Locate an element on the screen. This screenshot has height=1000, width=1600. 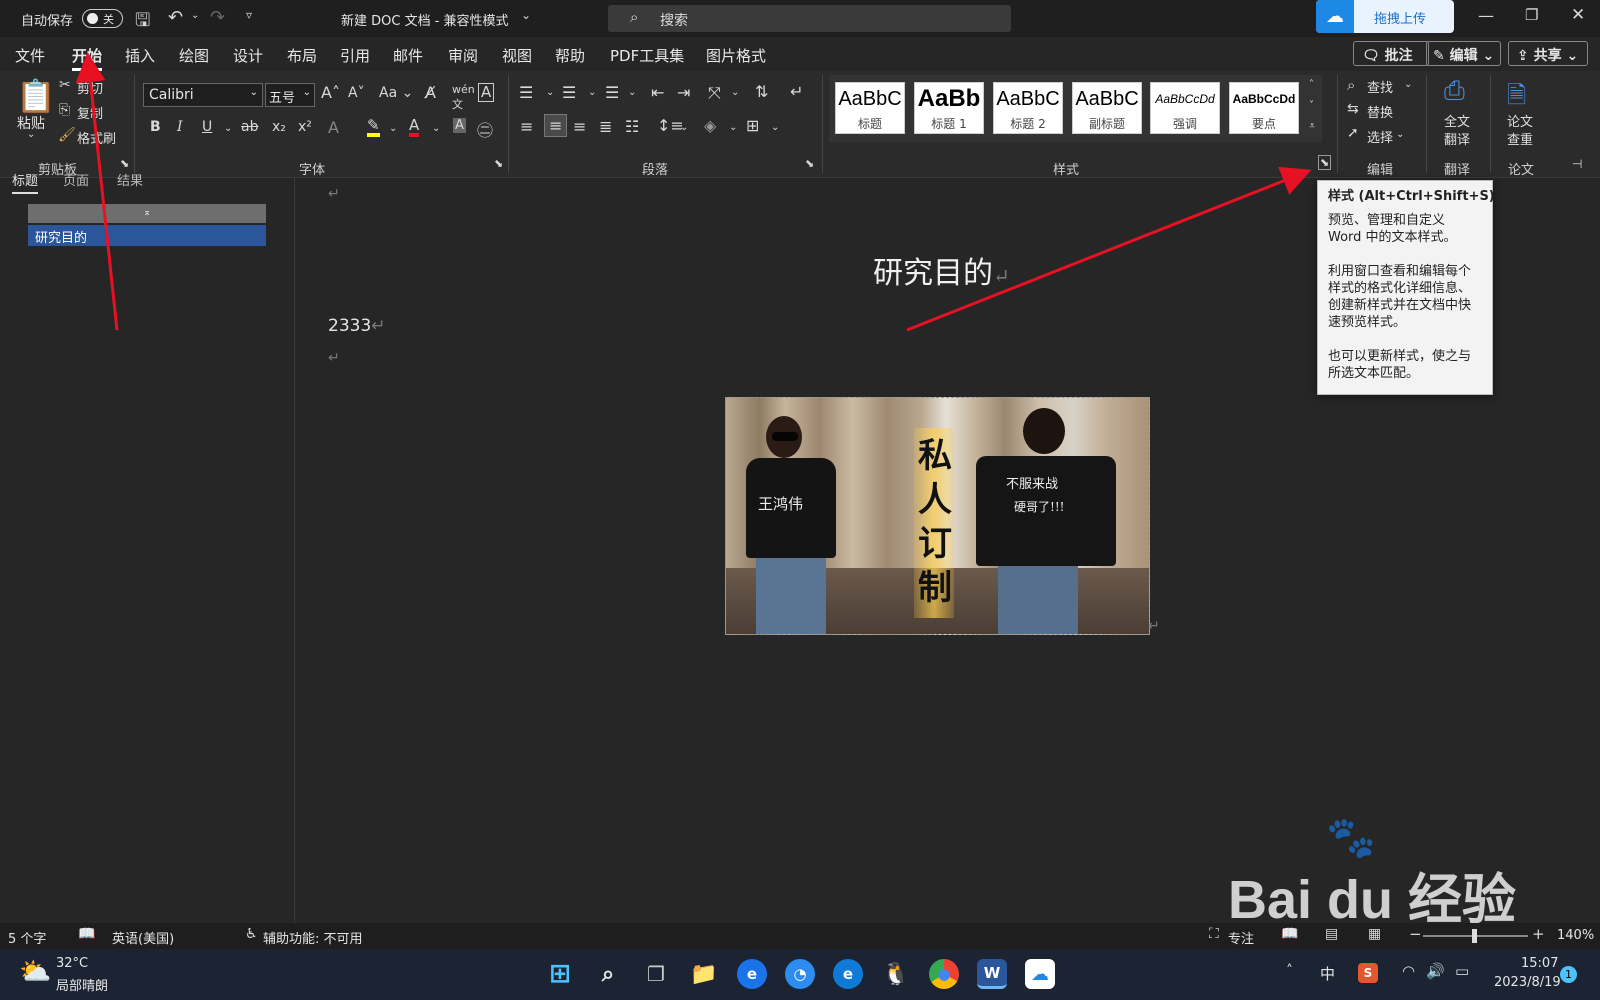
paste-dropdown-icon: ⌄ is located at coordinates (31, 134).